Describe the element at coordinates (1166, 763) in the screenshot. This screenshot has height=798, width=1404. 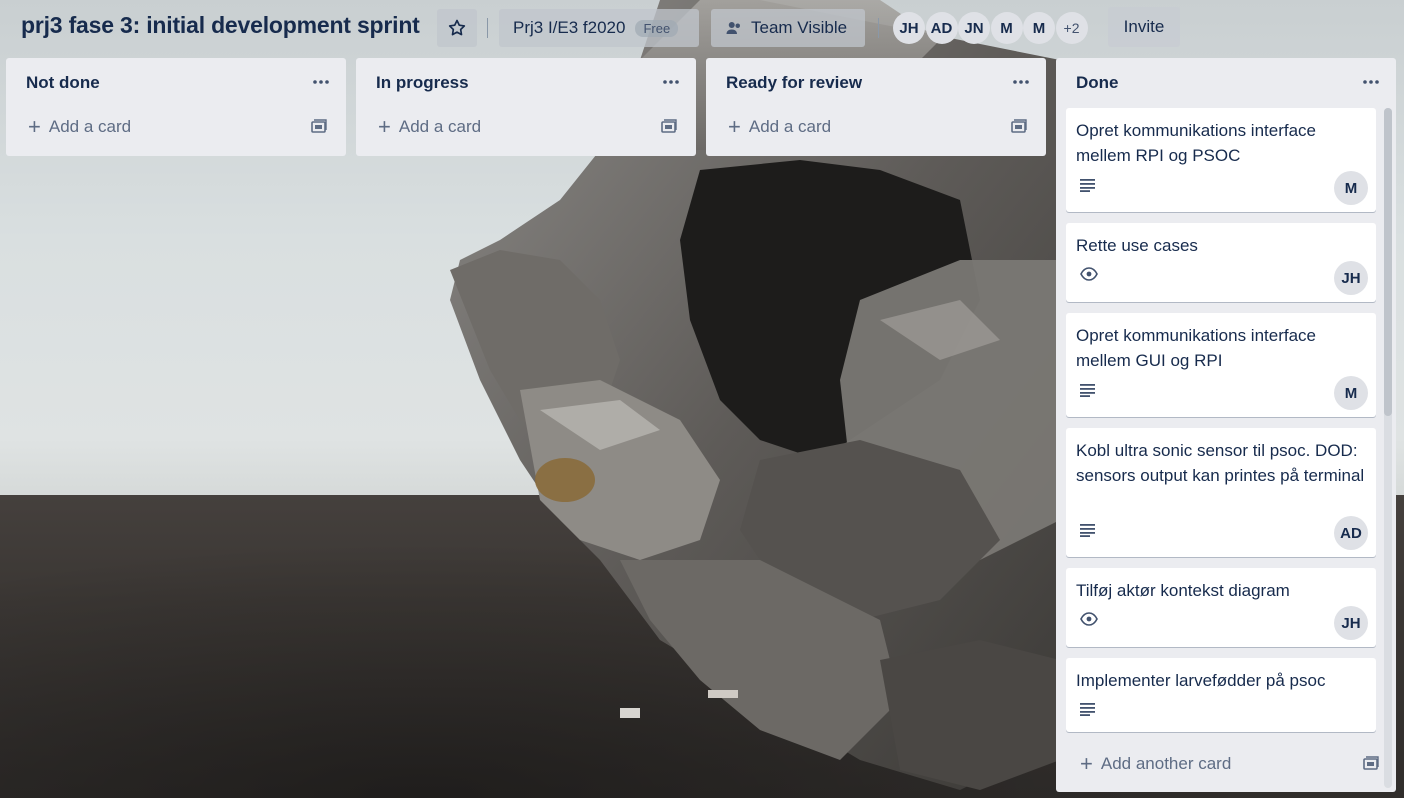
I see `add-card-label: Add another card` at that location.